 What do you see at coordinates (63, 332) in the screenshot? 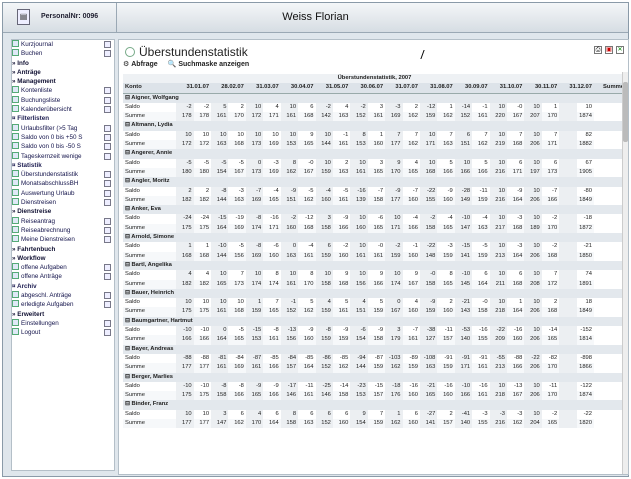
I see `sidebar-item: Logout` at bounding box center [63, 332].